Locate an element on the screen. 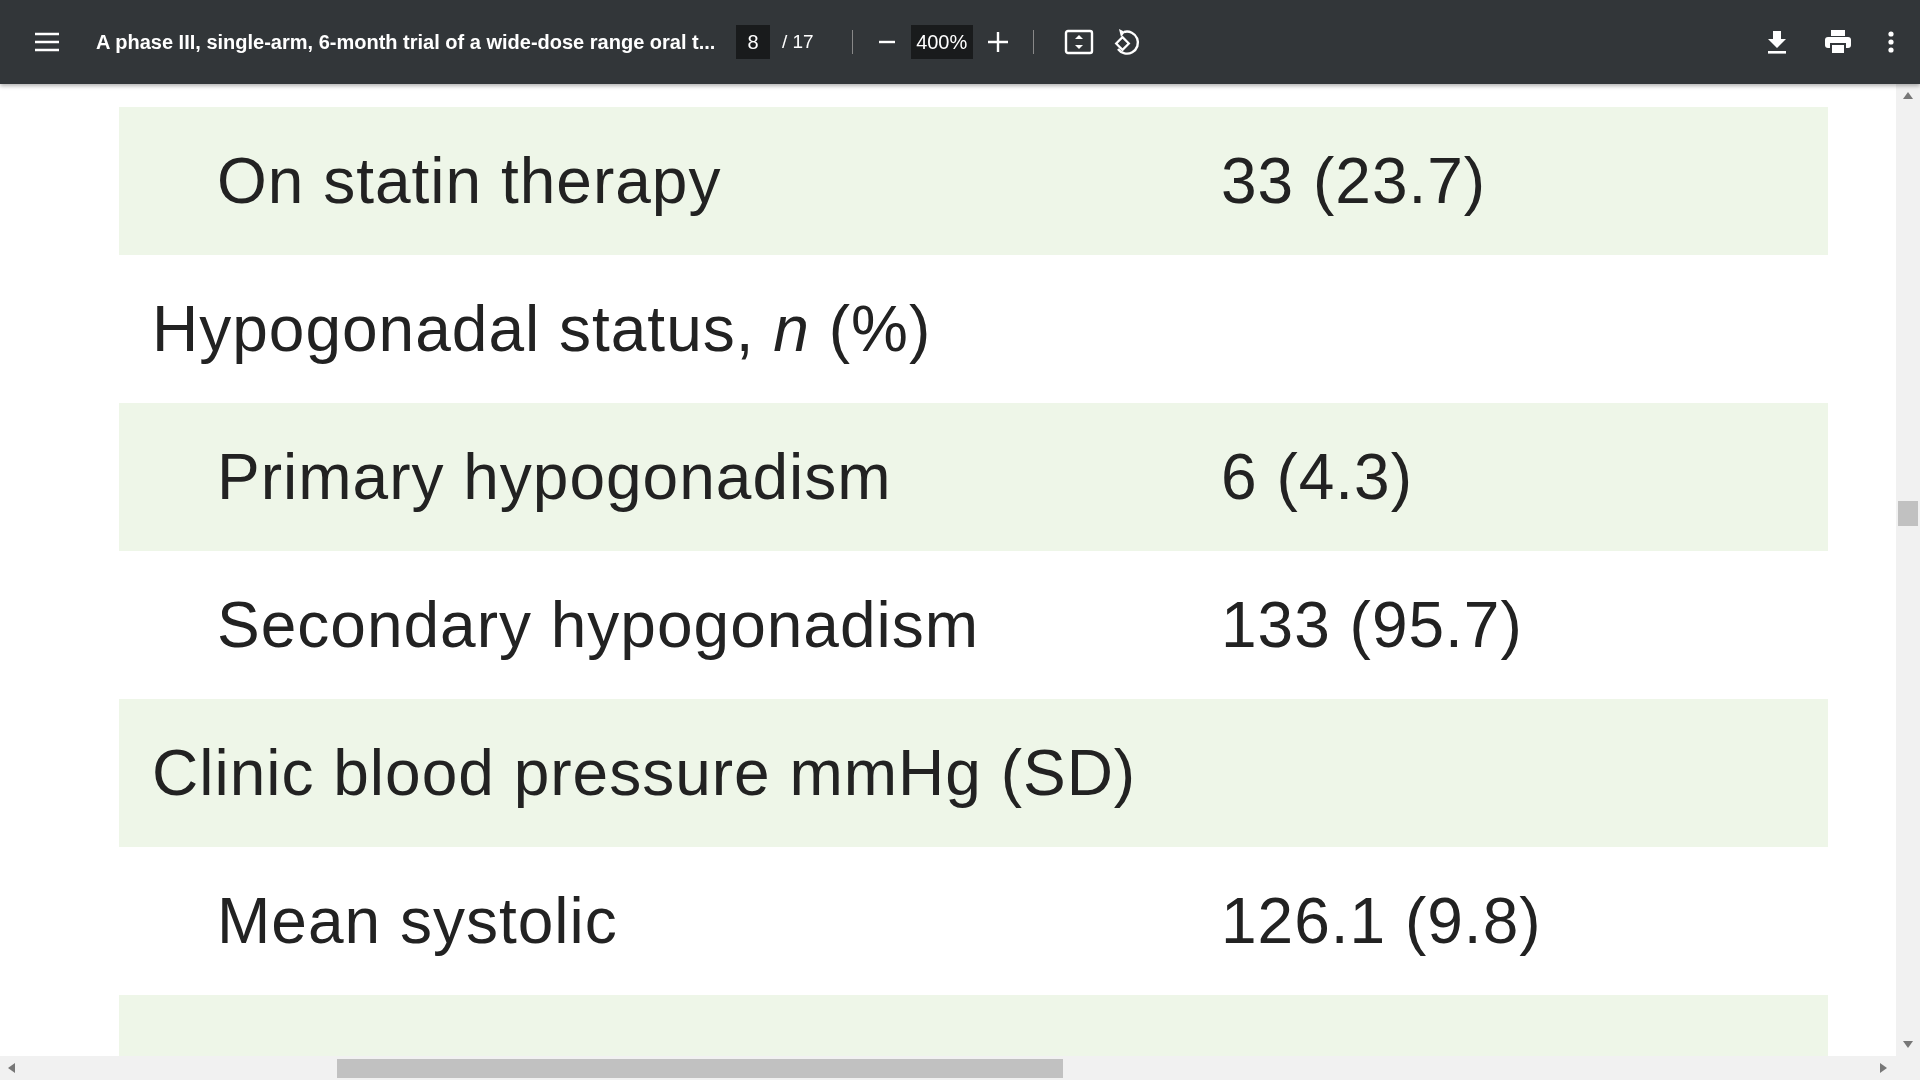 This screenshot has height=1080, width=1920. row-value: 126.1 (9.8) is located at coordinates (1381, 921).